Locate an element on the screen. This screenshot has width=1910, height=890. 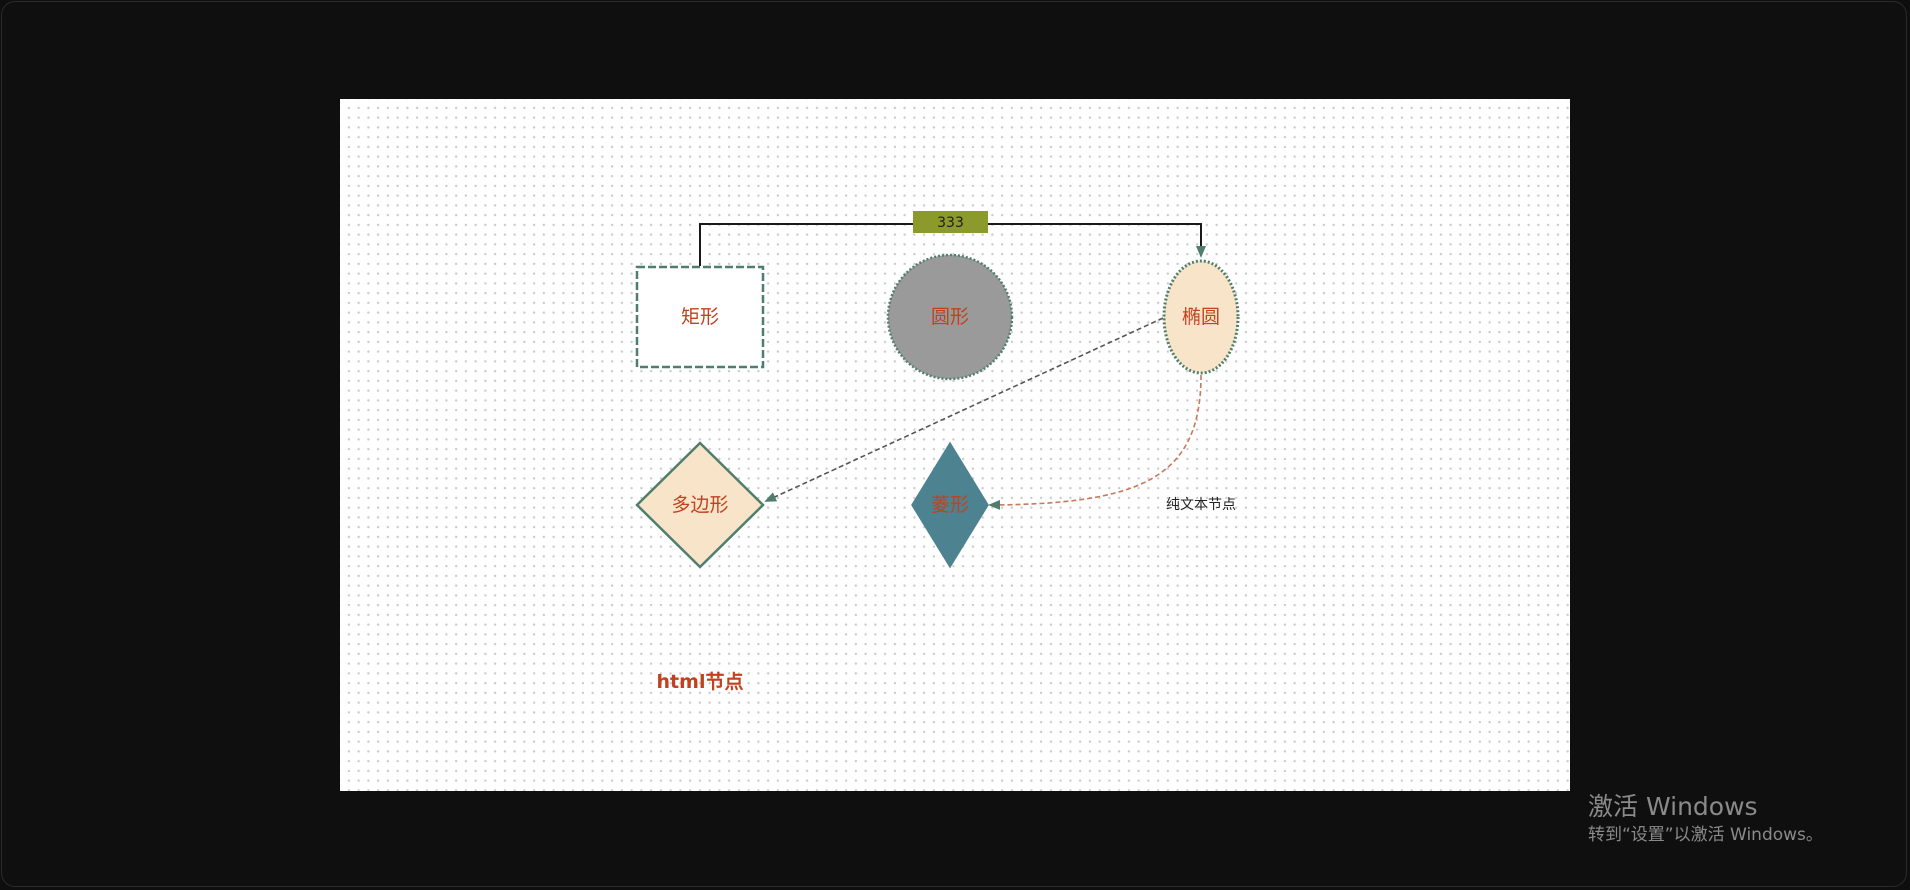
node-ellipse: 椭圆 is located at coordinates (1201, 317).